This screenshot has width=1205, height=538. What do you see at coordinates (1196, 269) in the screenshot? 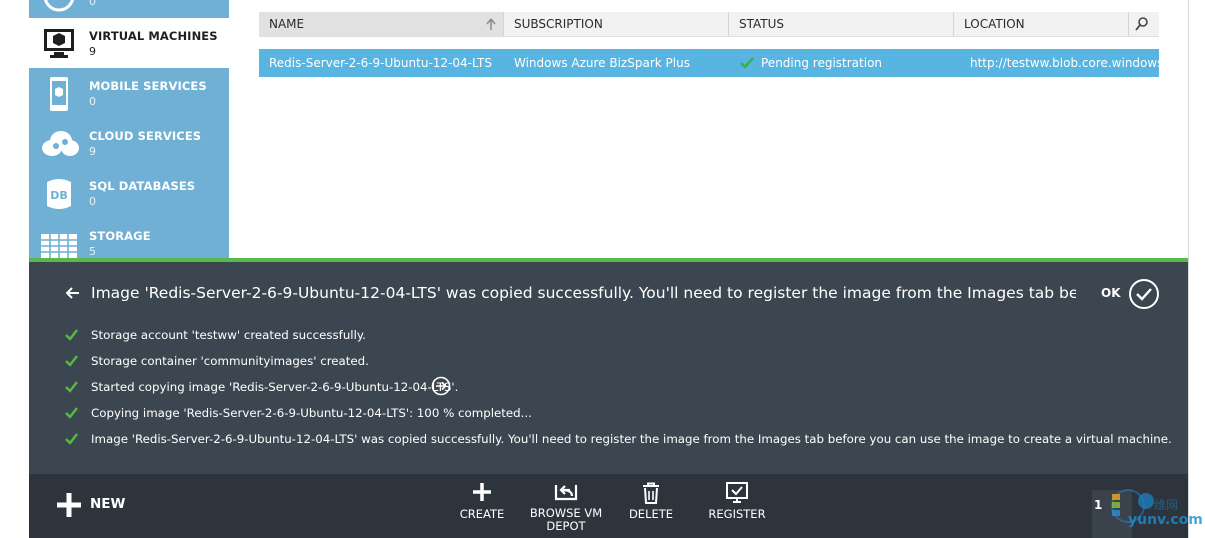
I see `window-edge` at bounding box center [1196, 269].